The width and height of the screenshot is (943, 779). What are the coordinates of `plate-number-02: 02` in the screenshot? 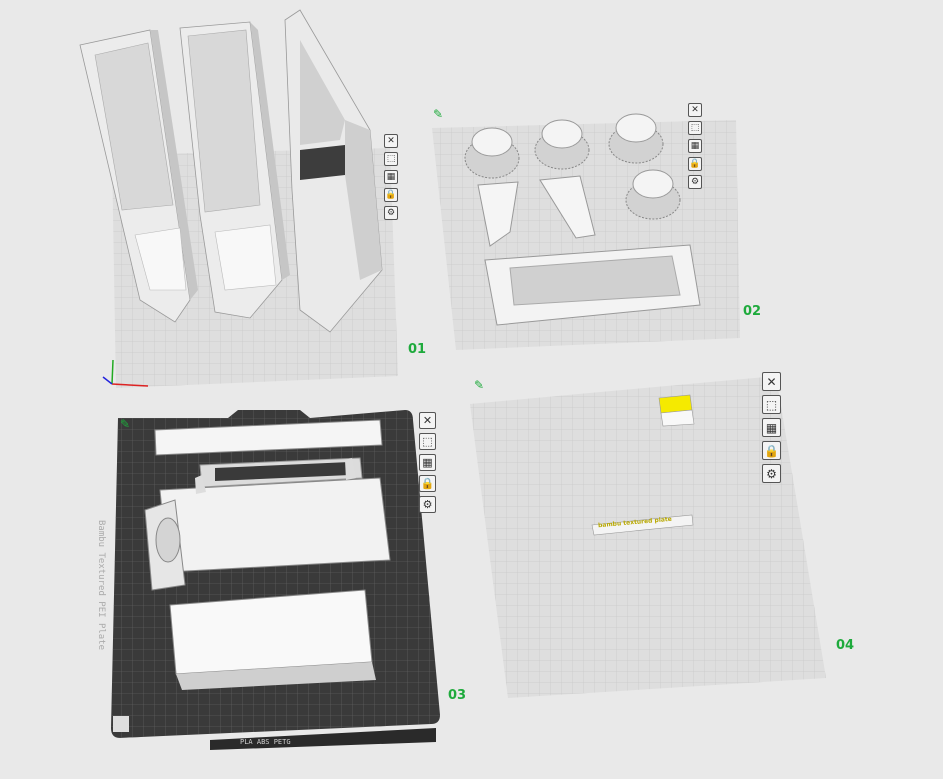 It's located at (752, 311).